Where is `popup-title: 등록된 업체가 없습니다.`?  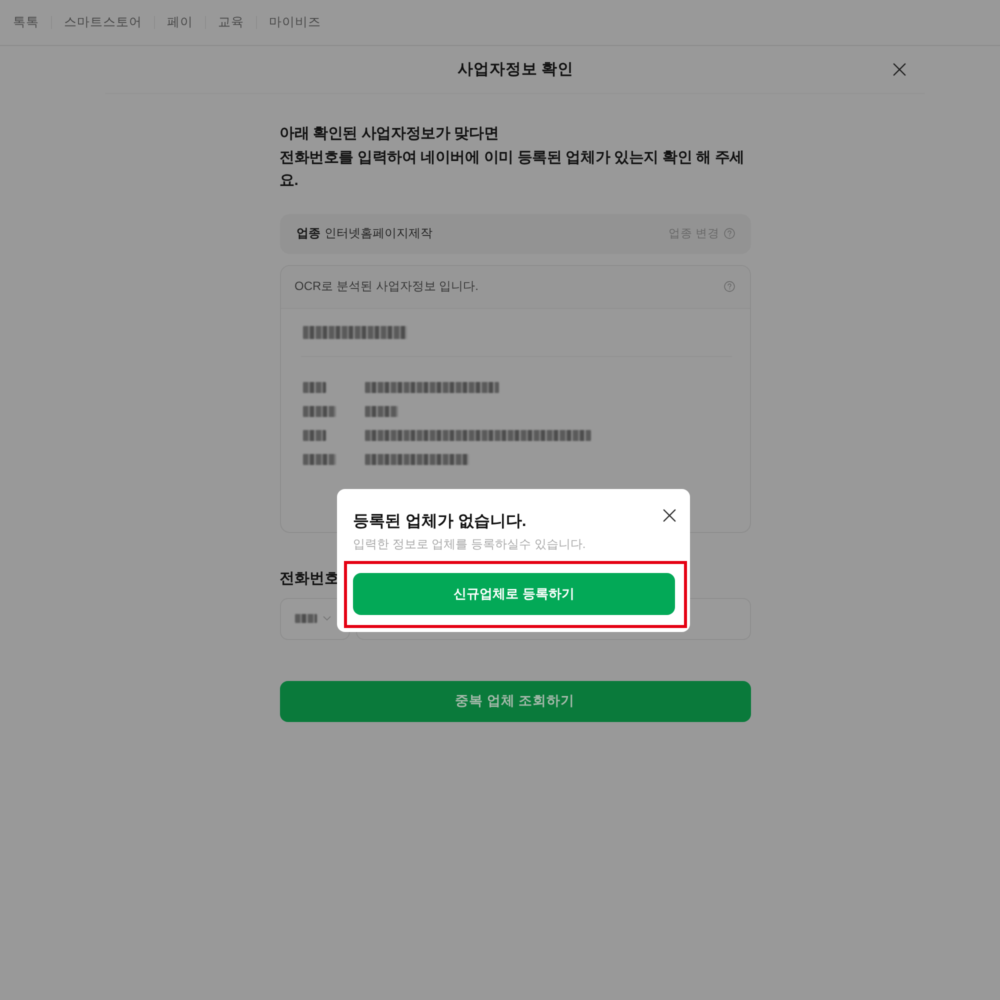
popup-title: 등록된 업체가 없습니다. is located at coordinates (439, 522).